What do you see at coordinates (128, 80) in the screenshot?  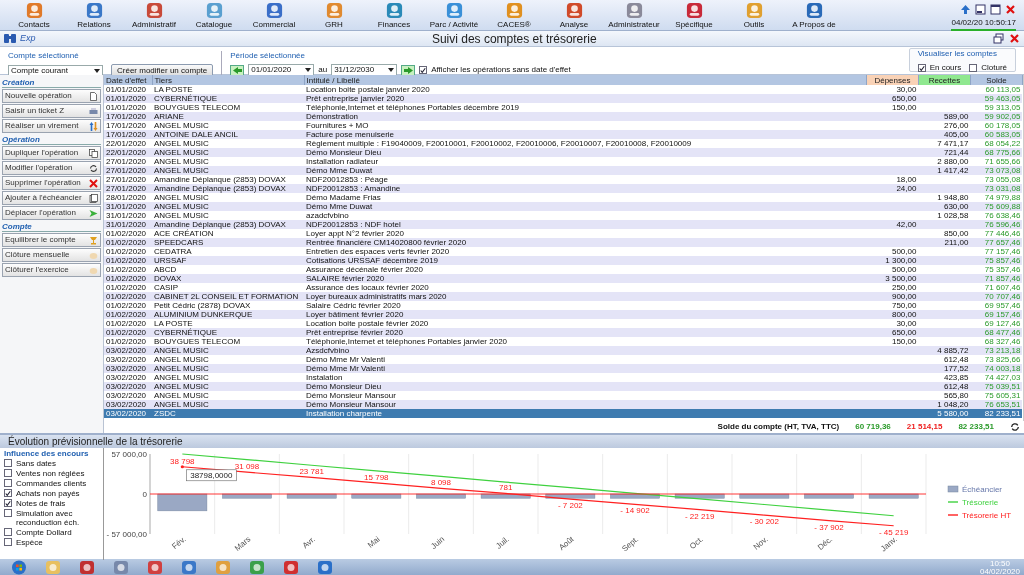 I see `column-header: Date d'effet` at bounding box center [128, 80].